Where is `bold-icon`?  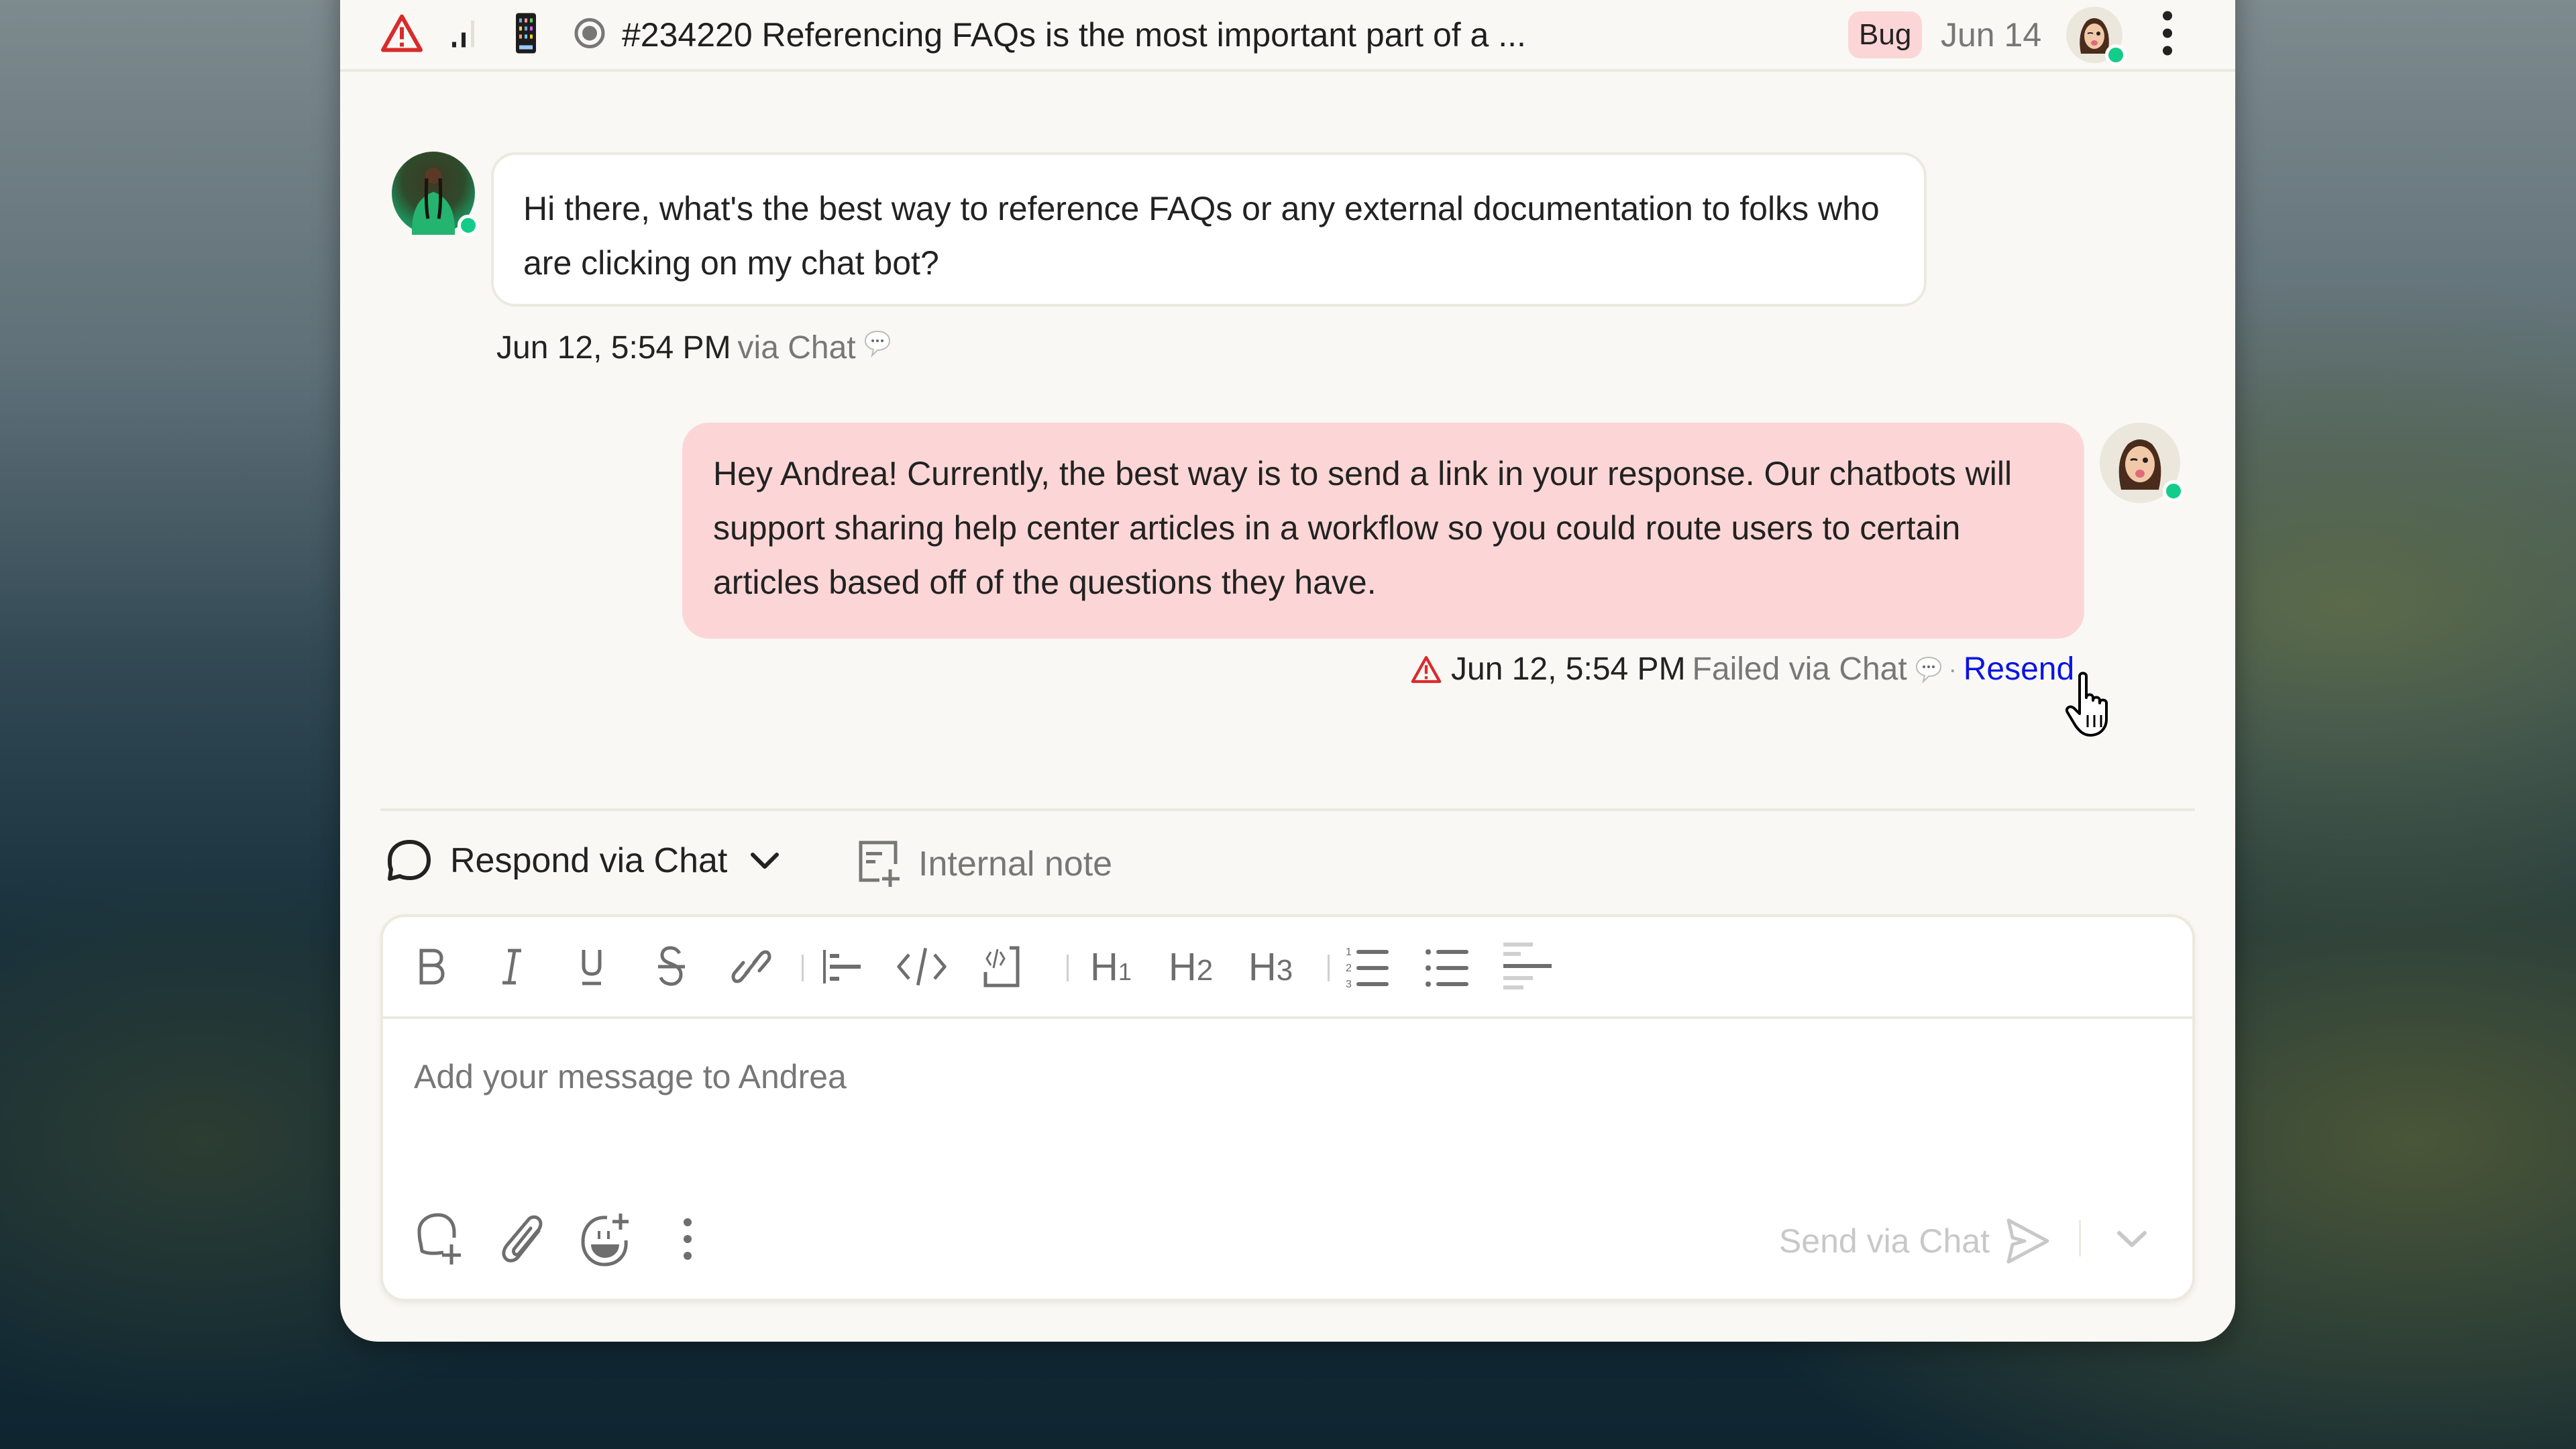
bold-icon is located at coordinates (432, 967).